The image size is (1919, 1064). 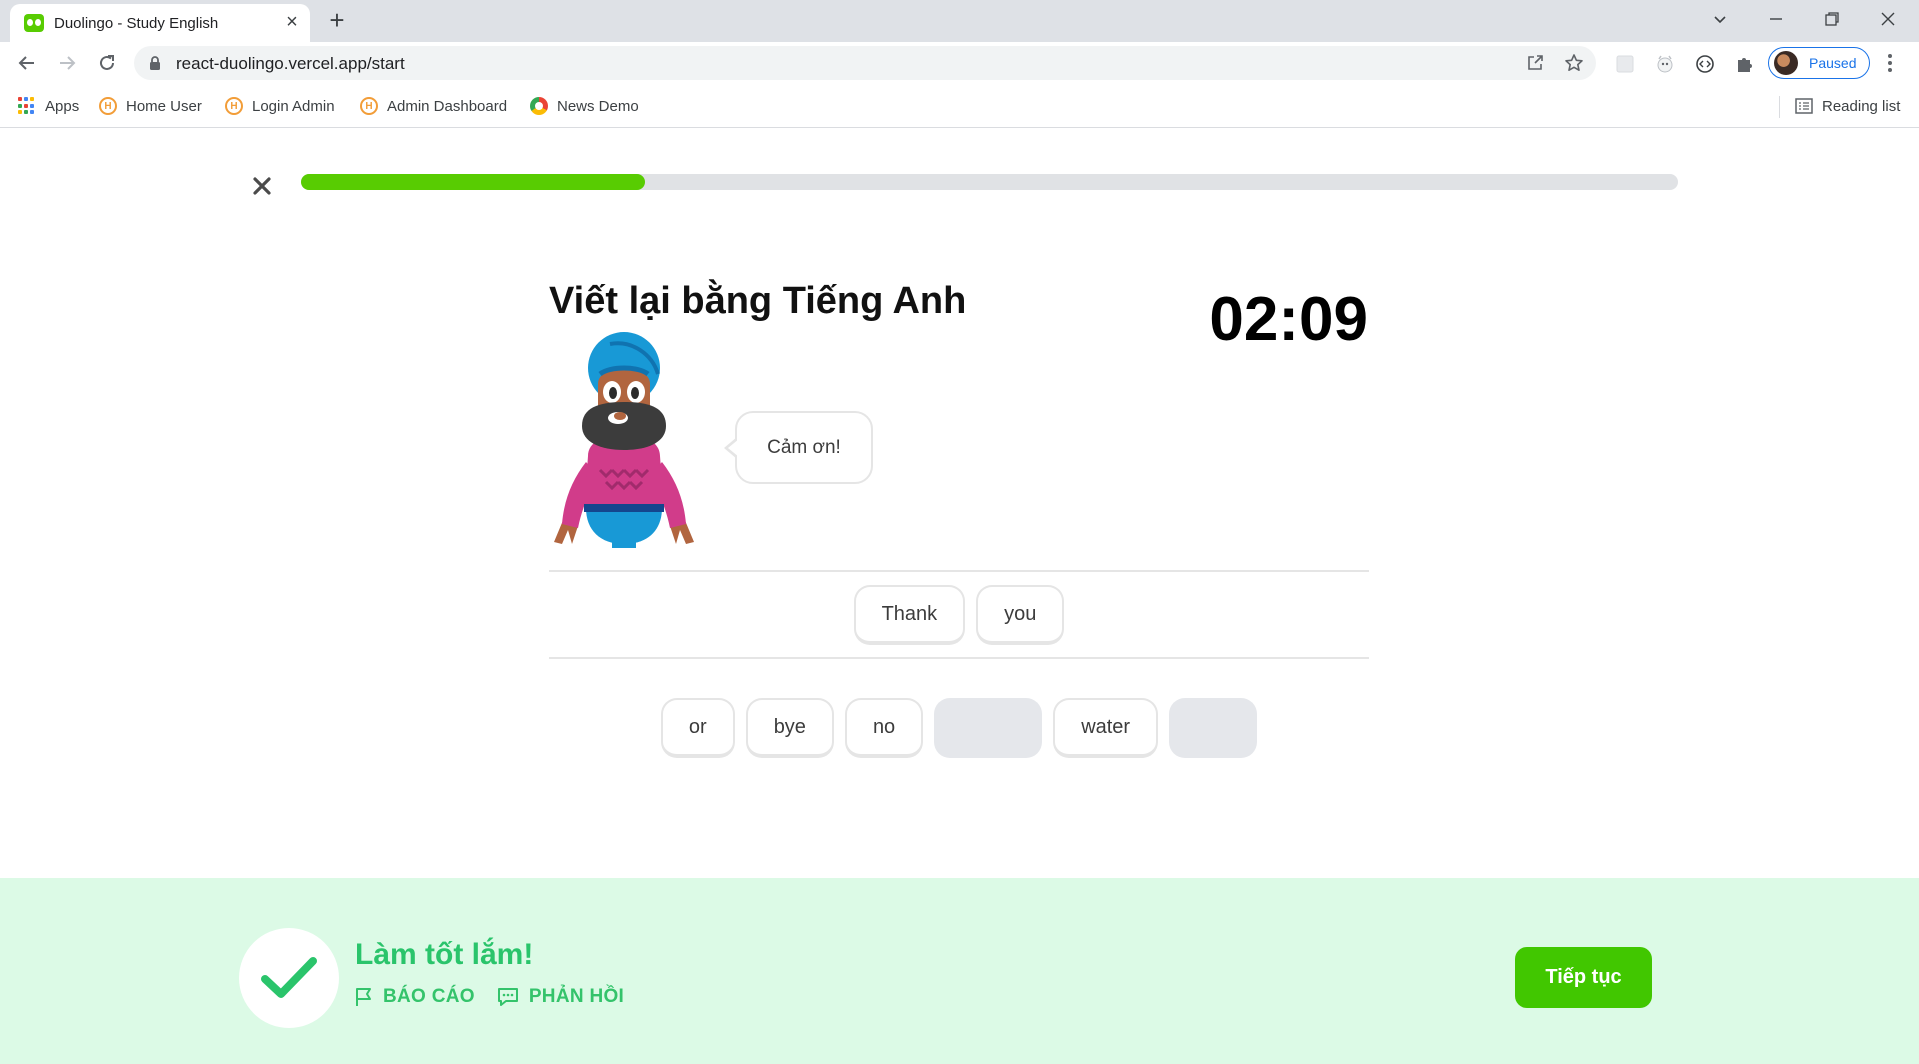 What do you see at coordinates (1776, 19) in the screenshot?
I see `minimize-icon` at bounding box center [1776, 19].